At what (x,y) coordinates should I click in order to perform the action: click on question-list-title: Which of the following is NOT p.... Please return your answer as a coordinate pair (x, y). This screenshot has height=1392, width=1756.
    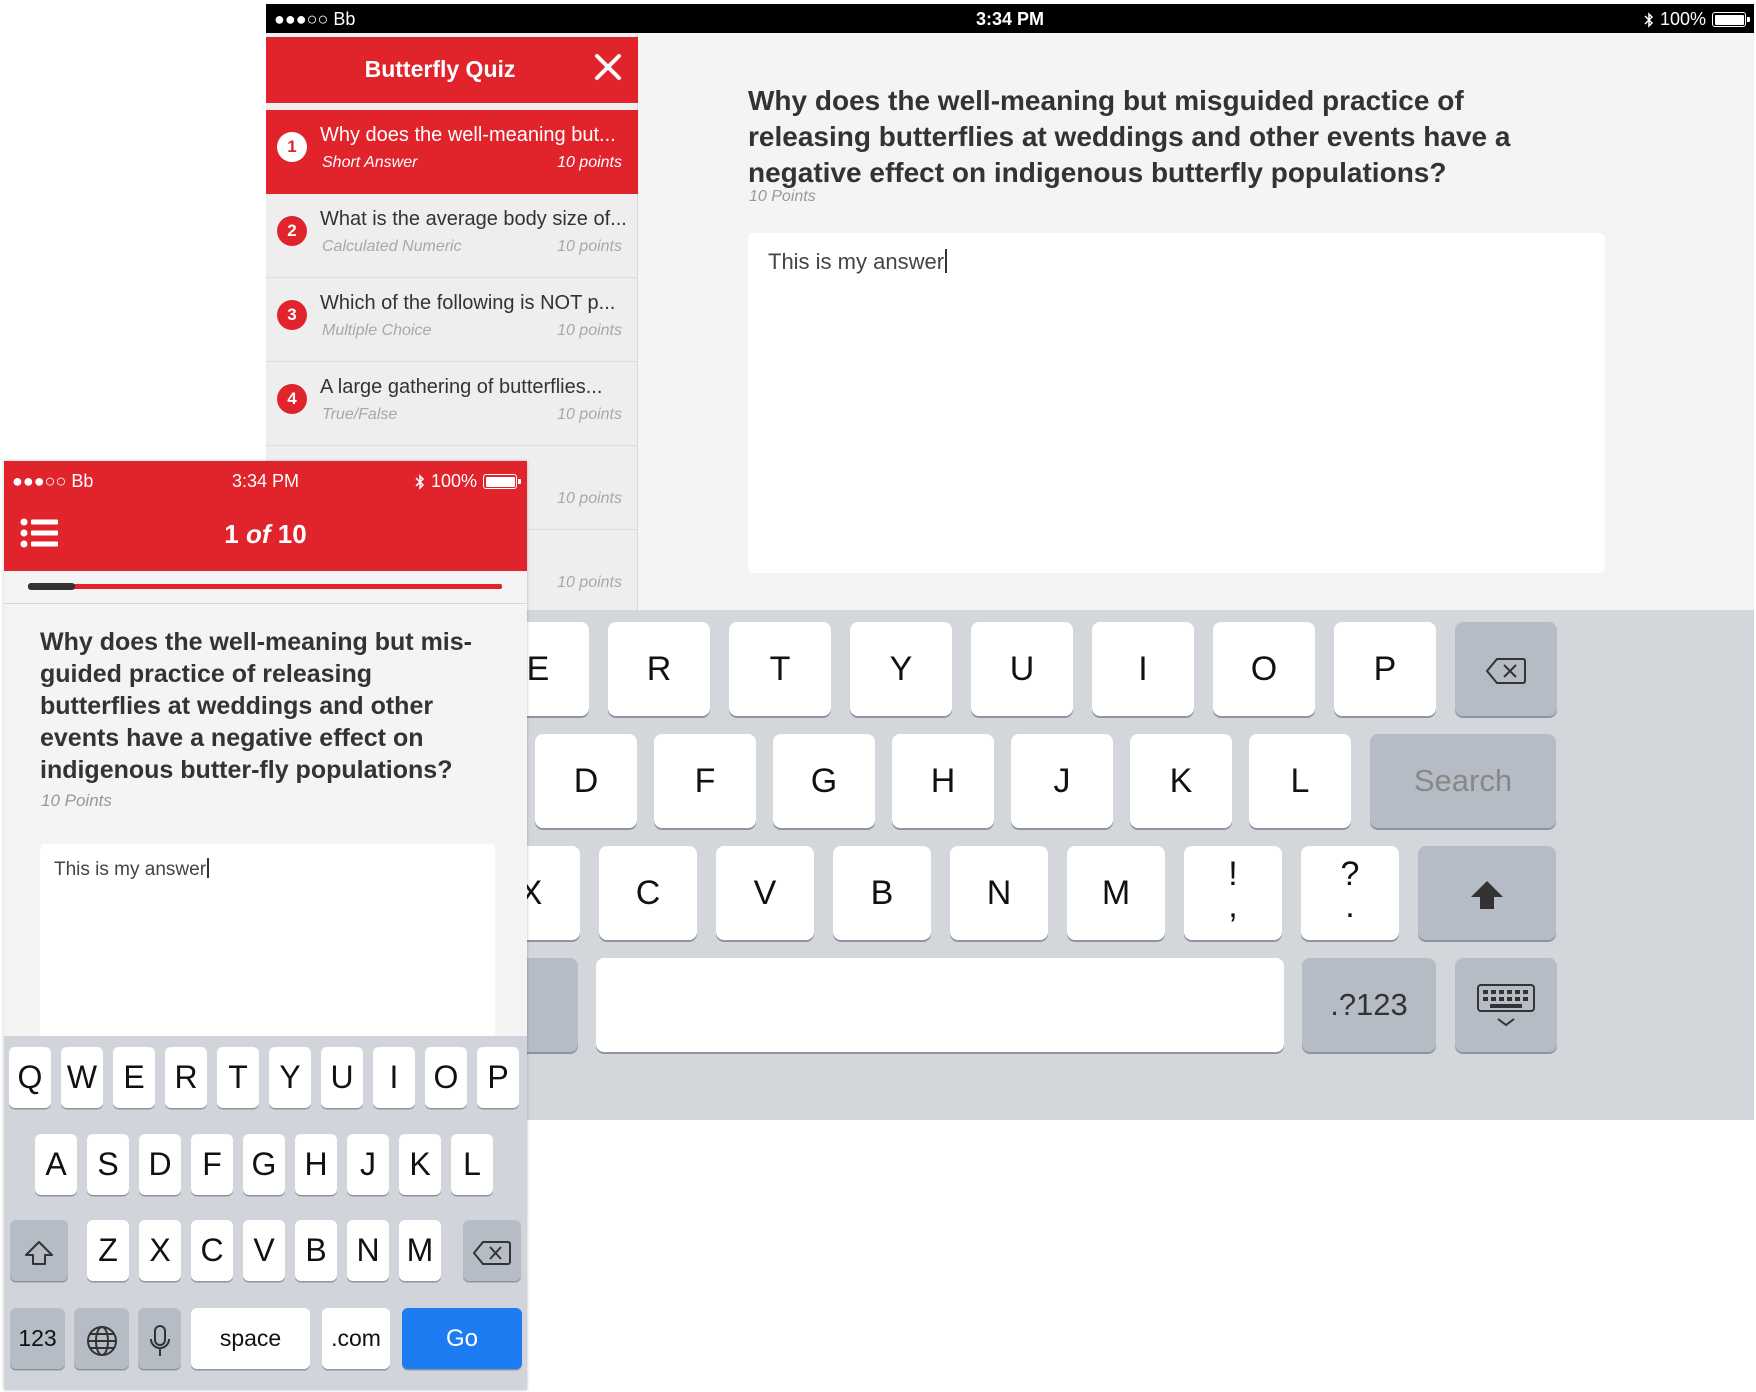
    Looking at the image, I should click on (468, 303).